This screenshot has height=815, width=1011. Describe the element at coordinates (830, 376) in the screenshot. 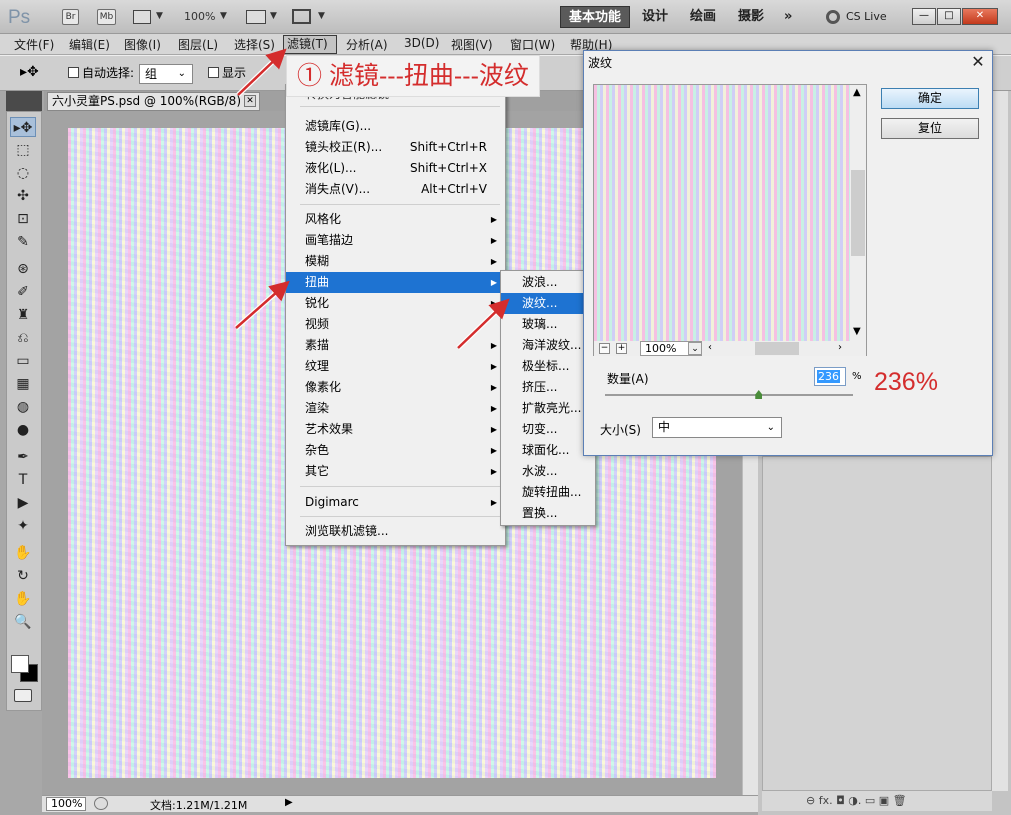

I see `amount-input: 236` at that location.